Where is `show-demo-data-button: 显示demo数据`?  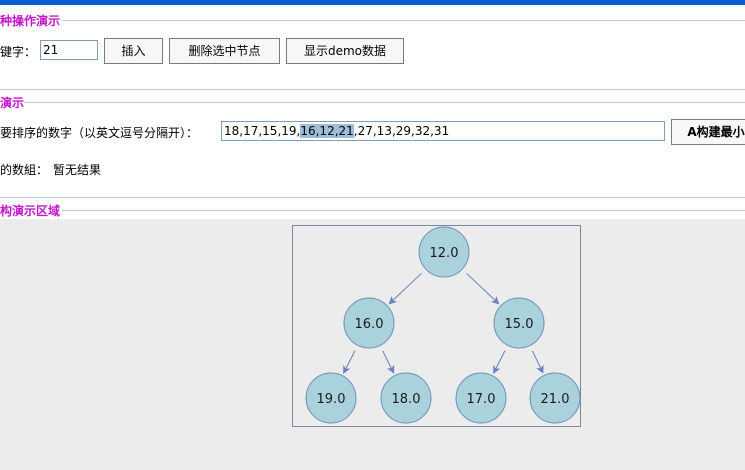 show-demo-data-button: 显示demo数据 is located at coordinates (345, 51).